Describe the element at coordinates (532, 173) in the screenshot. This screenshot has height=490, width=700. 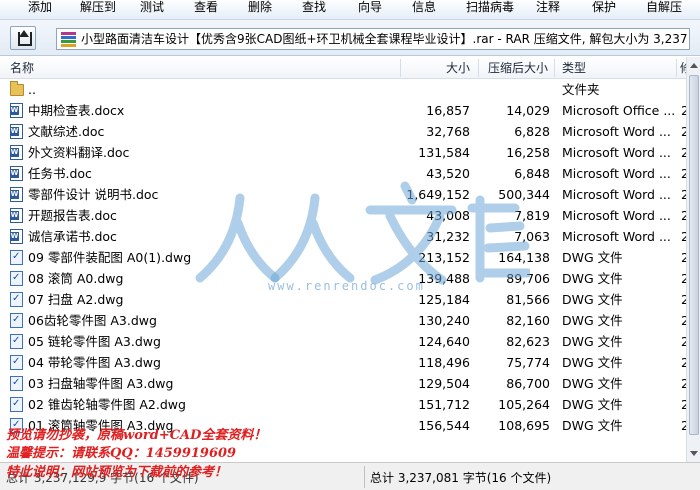
I see `file-packed-size: 6,848` at that location.